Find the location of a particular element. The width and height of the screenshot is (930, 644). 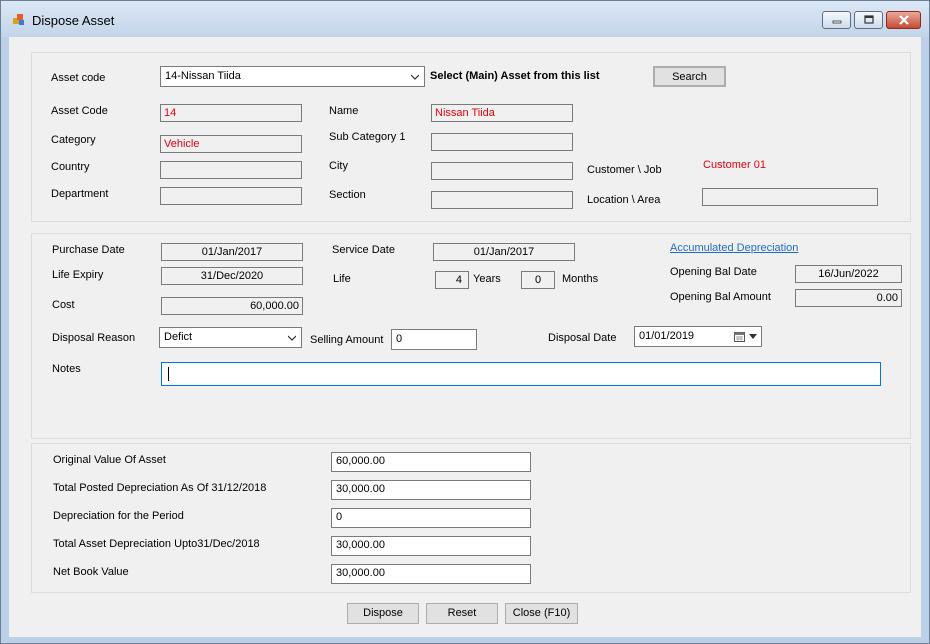

months-label: Months is located at coordinates (580, 279).